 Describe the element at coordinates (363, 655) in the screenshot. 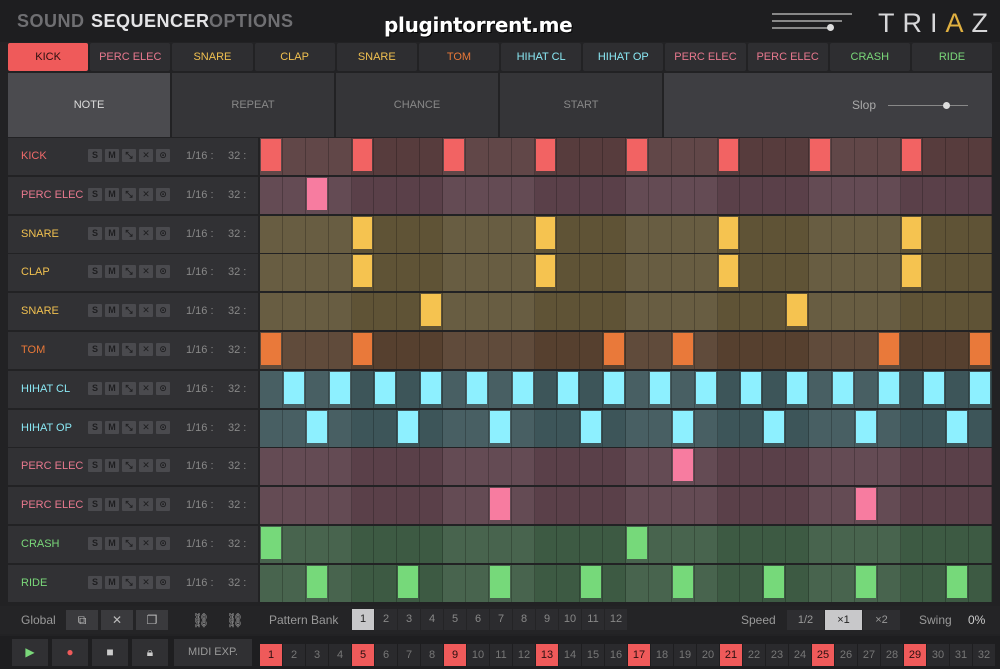

I see `step-number: 5` at that location.